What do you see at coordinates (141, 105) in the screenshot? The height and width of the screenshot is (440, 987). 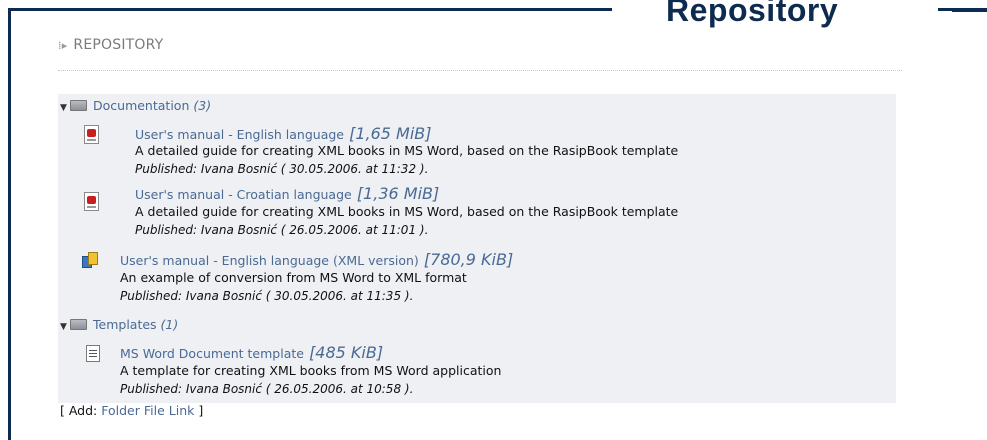 I see `folder-name: Documentation` at bounding box center [141, 105].